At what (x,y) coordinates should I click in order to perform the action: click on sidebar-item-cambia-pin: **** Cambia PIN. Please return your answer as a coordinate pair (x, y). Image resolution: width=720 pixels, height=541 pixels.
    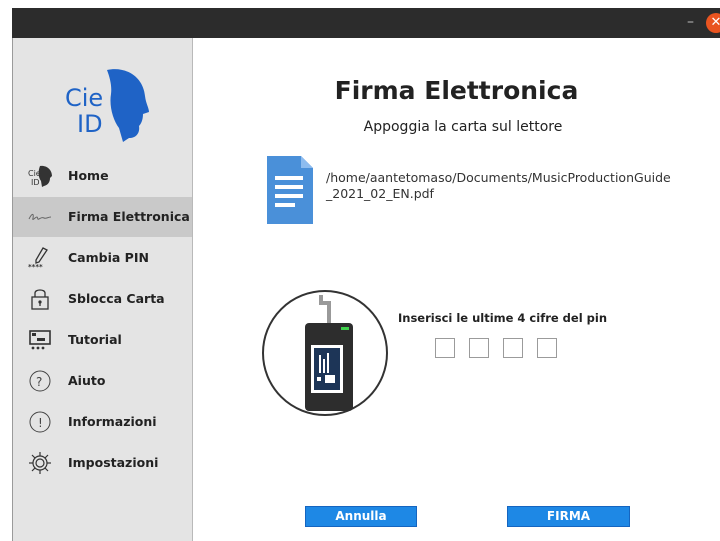
    Looking at the image, I should click on (102, 258).